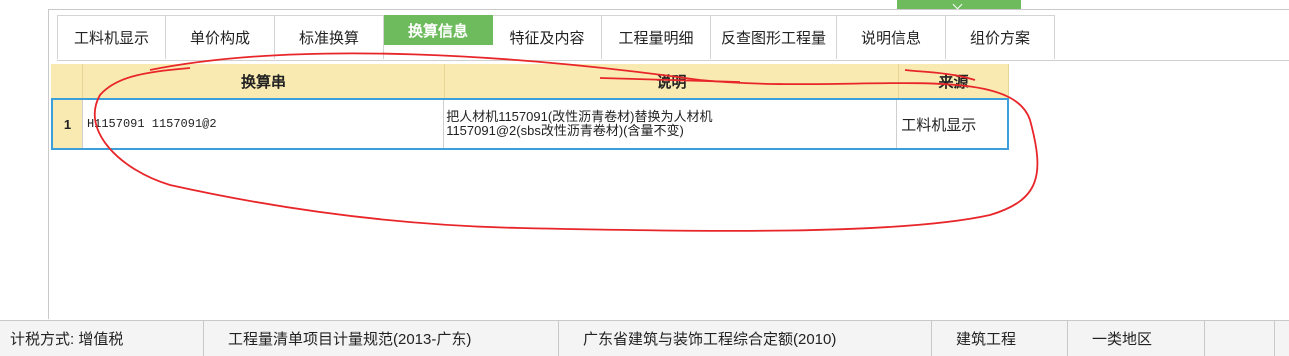  I want to click on tab-standard-conversion: 标准换算, so click(329, 37).